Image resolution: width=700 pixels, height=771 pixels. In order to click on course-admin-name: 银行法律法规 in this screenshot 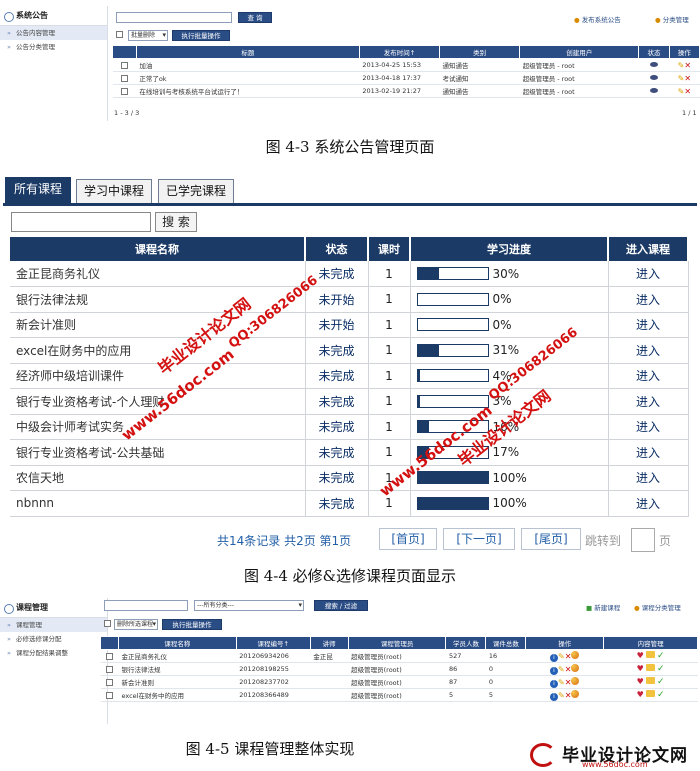, I will do `click(177, 669)`.